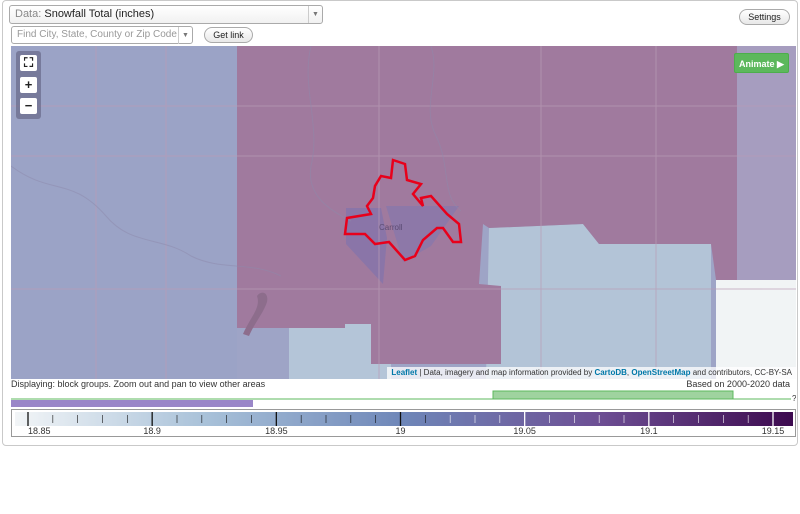  I want to click on osm-link: OpenStreetMap, so click(660, 372).